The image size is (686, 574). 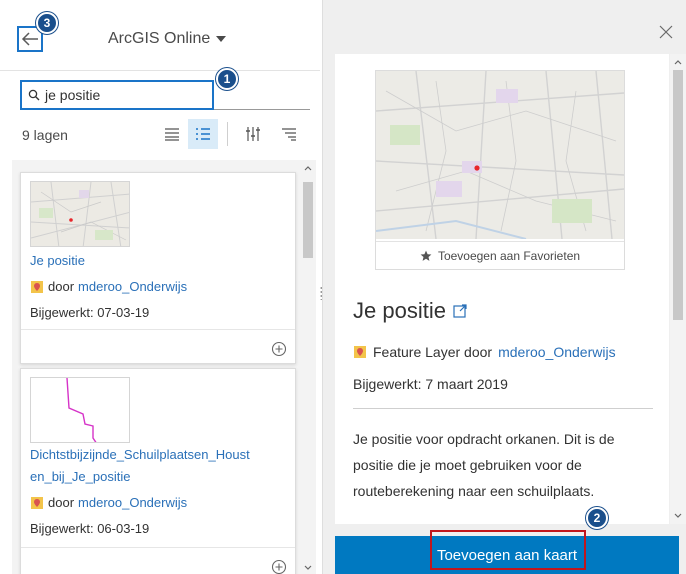 What do you see at coordinates (430, 384) in the screenshot?
I see `detail-updated-date: Bijgewerkt: 7 maart 2019` at bounding box center [430, 384].